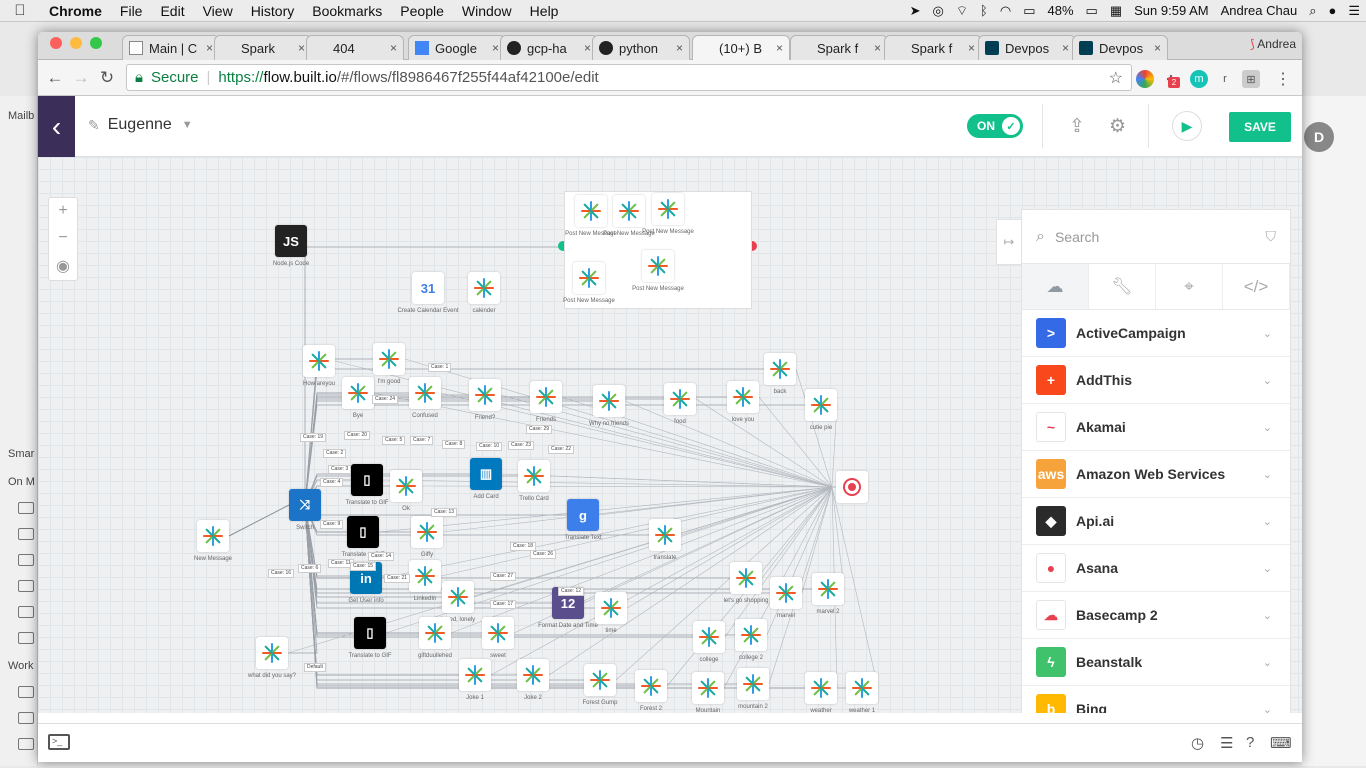 The image size is (1366, 768). I want to click on minimize-window-button, so click(76, 43).